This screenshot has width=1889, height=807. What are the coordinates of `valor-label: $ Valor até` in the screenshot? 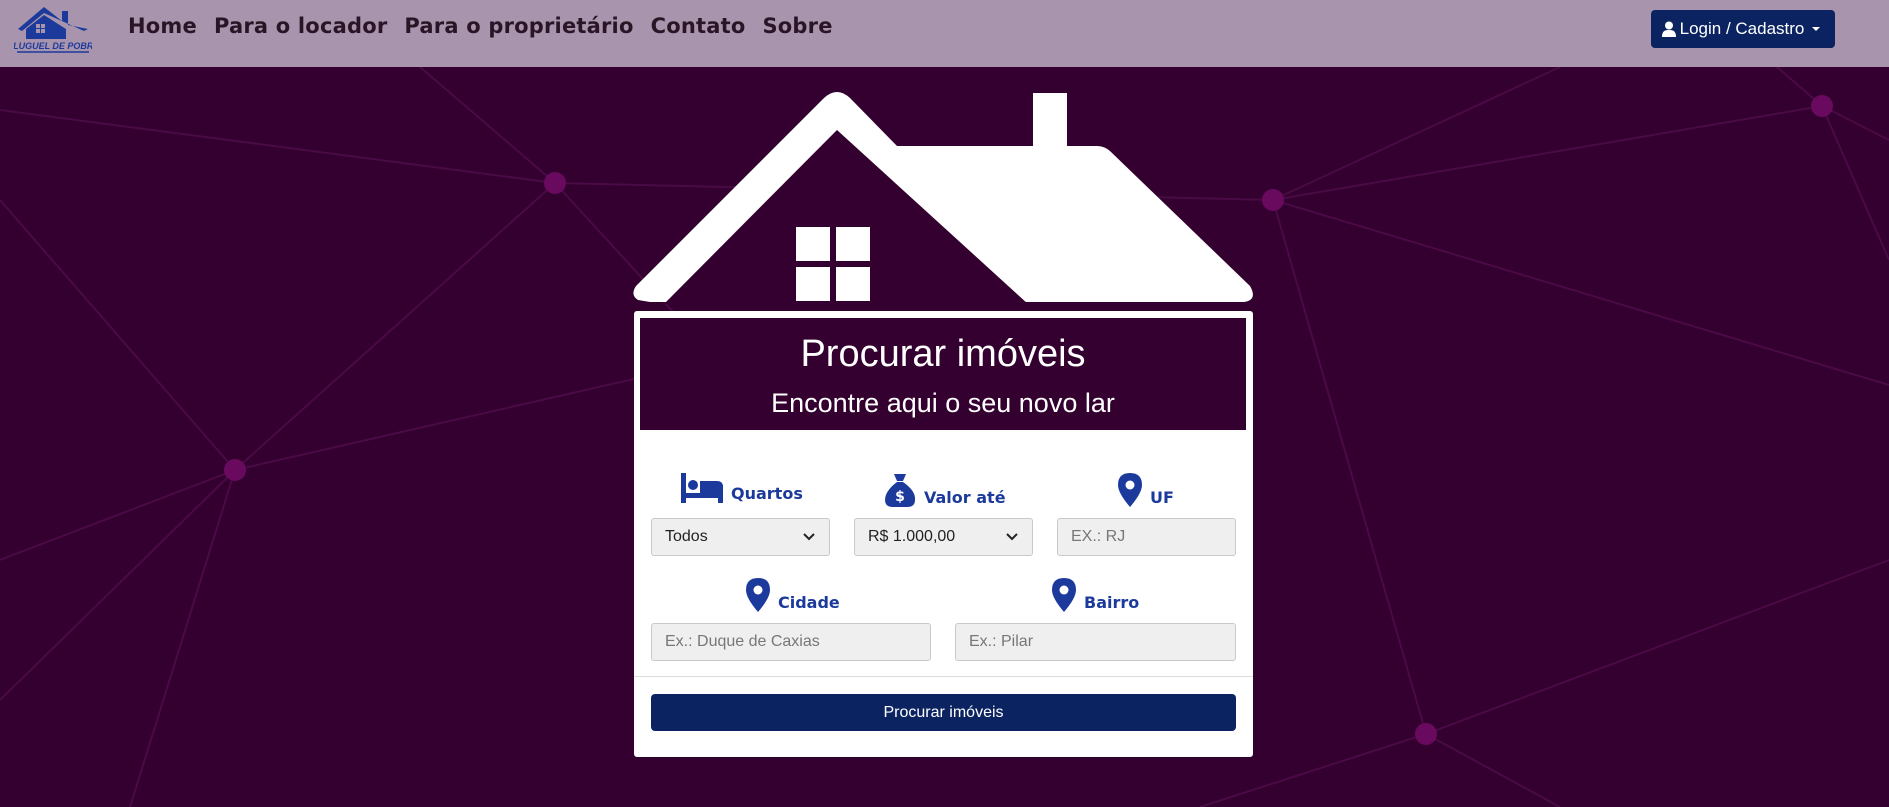 It's located at (945, 490).